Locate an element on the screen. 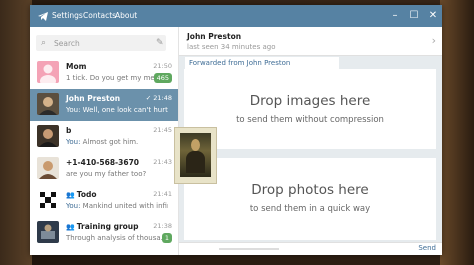 Image resolution: width=474 pixels, height=265 pixels. chat-time: 21:38 is located at coordinates (162, 226).